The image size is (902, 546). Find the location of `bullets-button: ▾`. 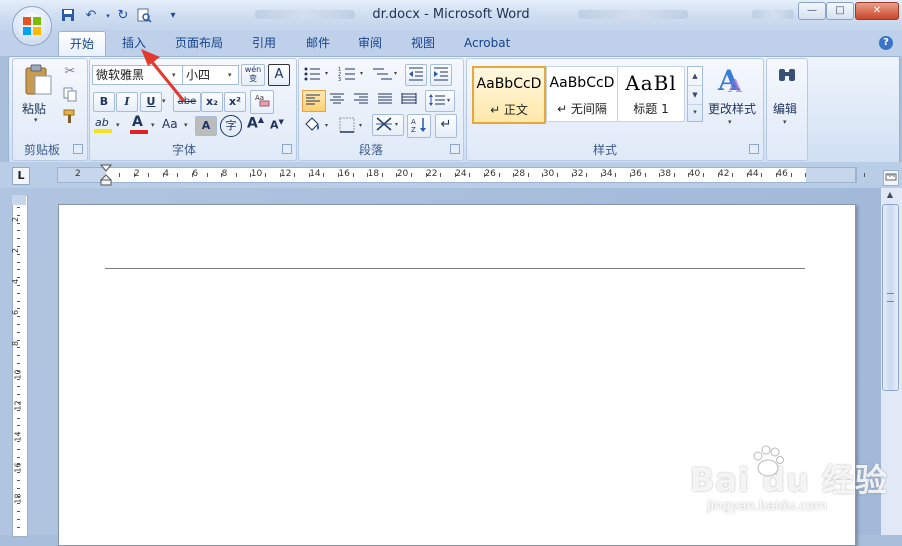

bullets-button: ▾ is located at coordinates (317, 74).